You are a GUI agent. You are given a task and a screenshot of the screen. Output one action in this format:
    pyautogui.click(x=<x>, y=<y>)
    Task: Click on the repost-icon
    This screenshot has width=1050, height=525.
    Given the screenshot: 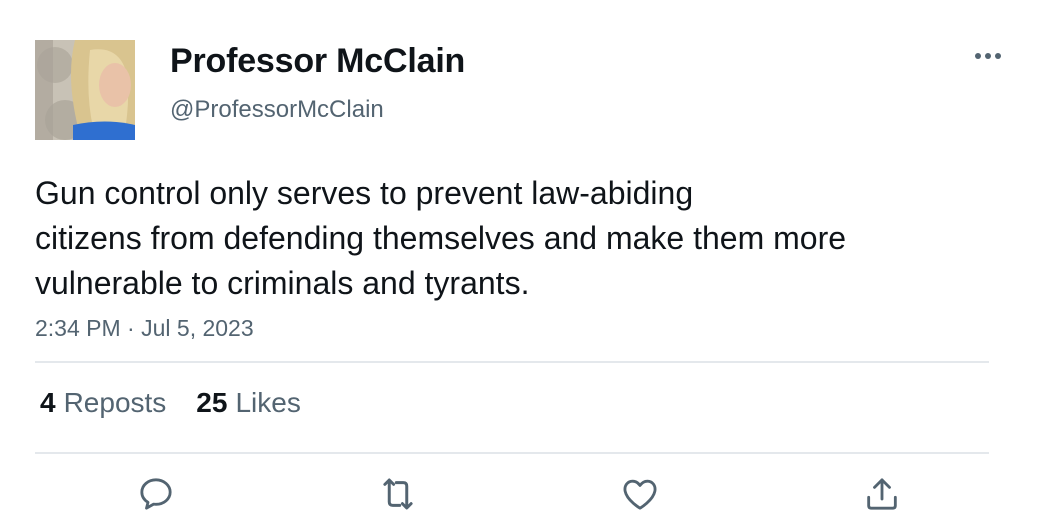 What is the action you would take?
    pyautogui.click(x=398, y=494)
    